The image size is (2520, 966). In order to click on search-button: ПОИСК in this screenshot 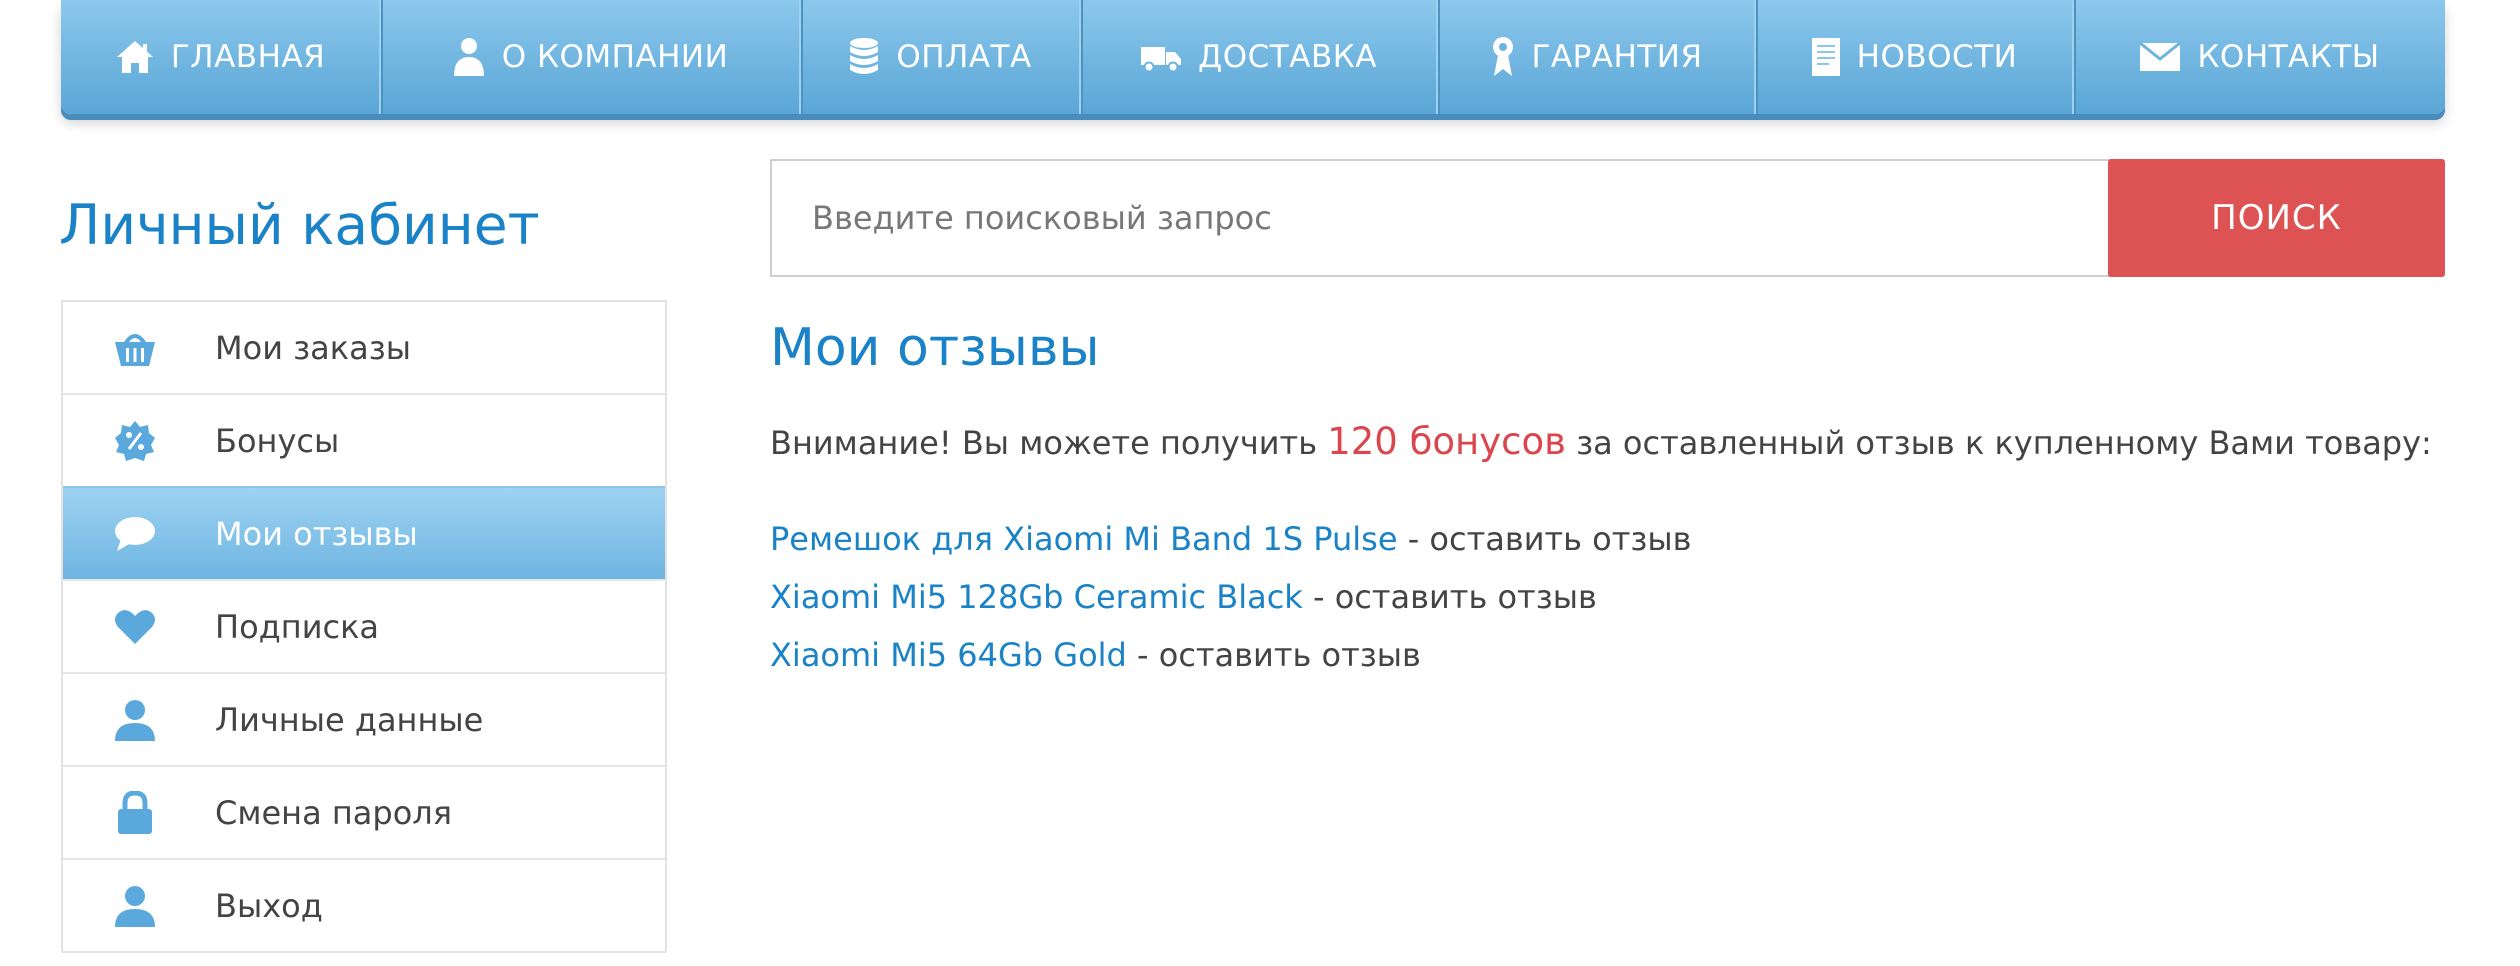, I will do `click(2276, 218)`.